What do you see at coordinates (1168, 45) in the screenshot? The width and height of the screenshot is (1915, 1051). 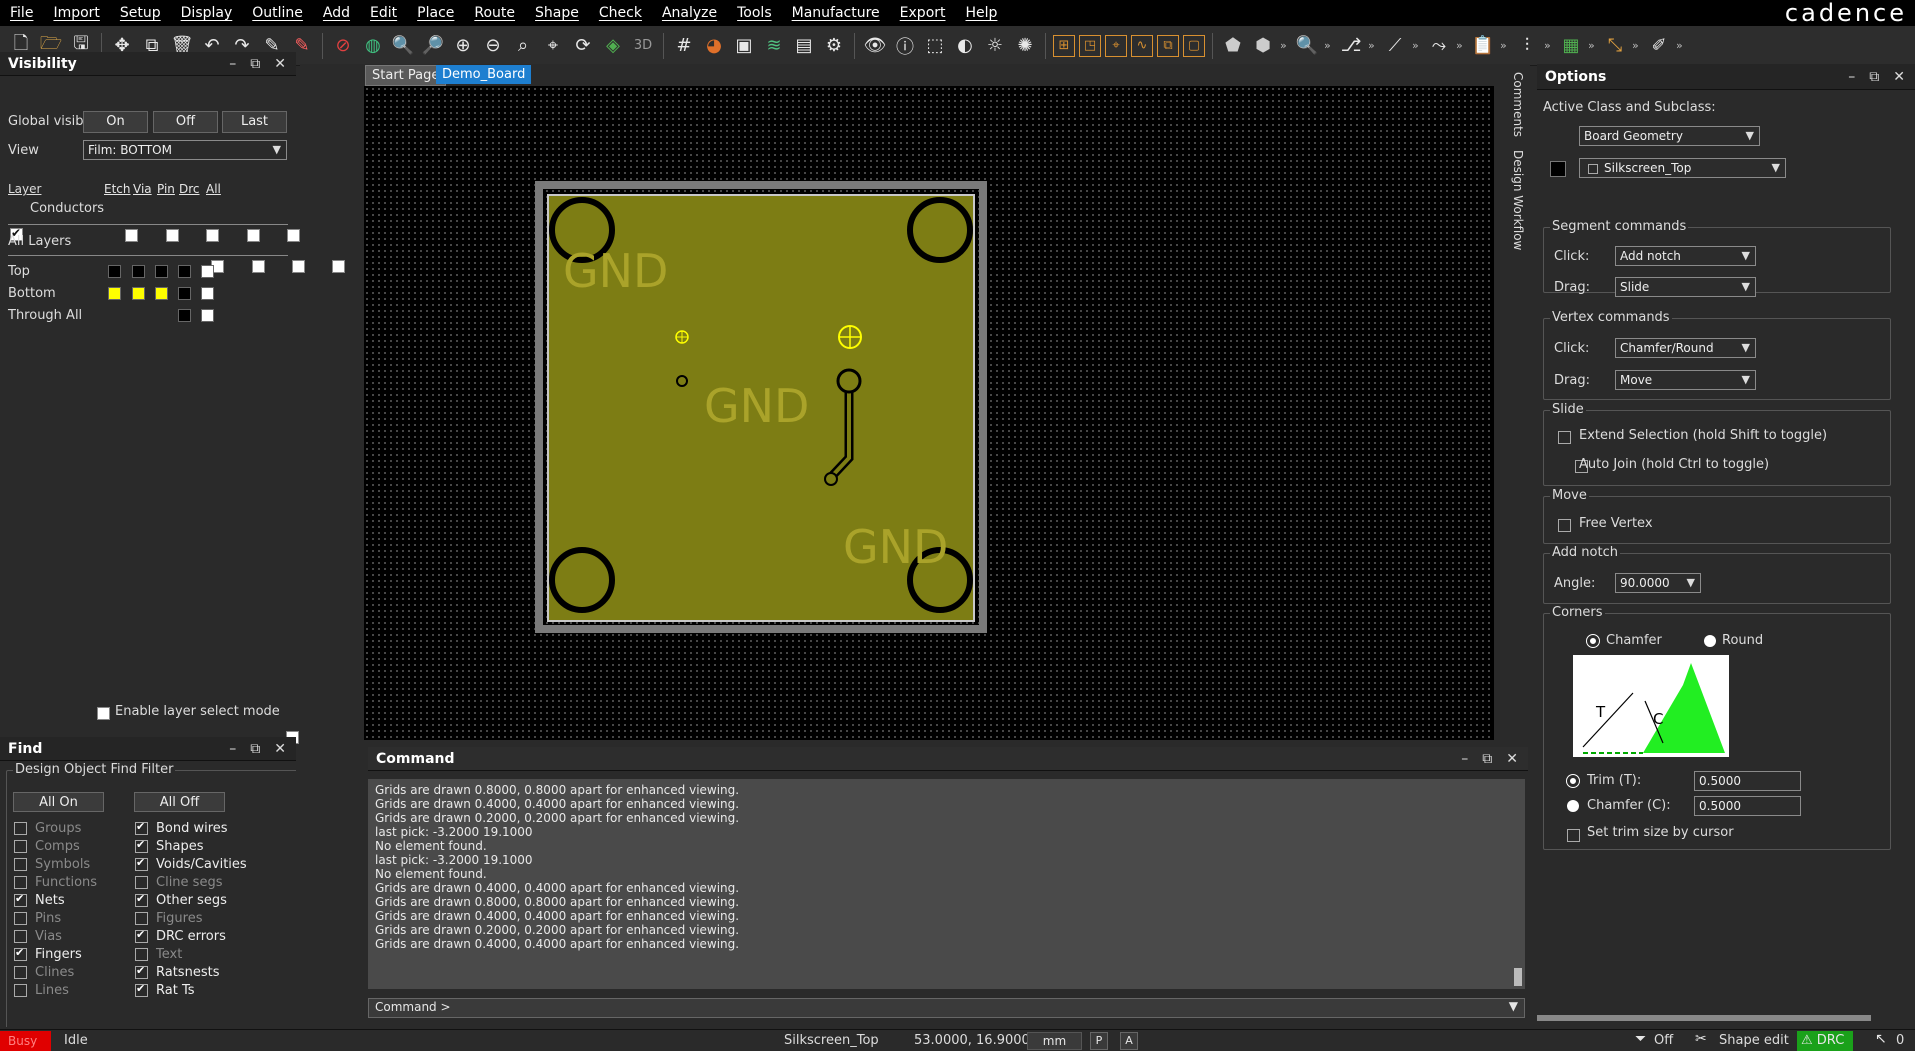 I see `copy-mode-icon: ⧉` at bounding box center [1168, 45].